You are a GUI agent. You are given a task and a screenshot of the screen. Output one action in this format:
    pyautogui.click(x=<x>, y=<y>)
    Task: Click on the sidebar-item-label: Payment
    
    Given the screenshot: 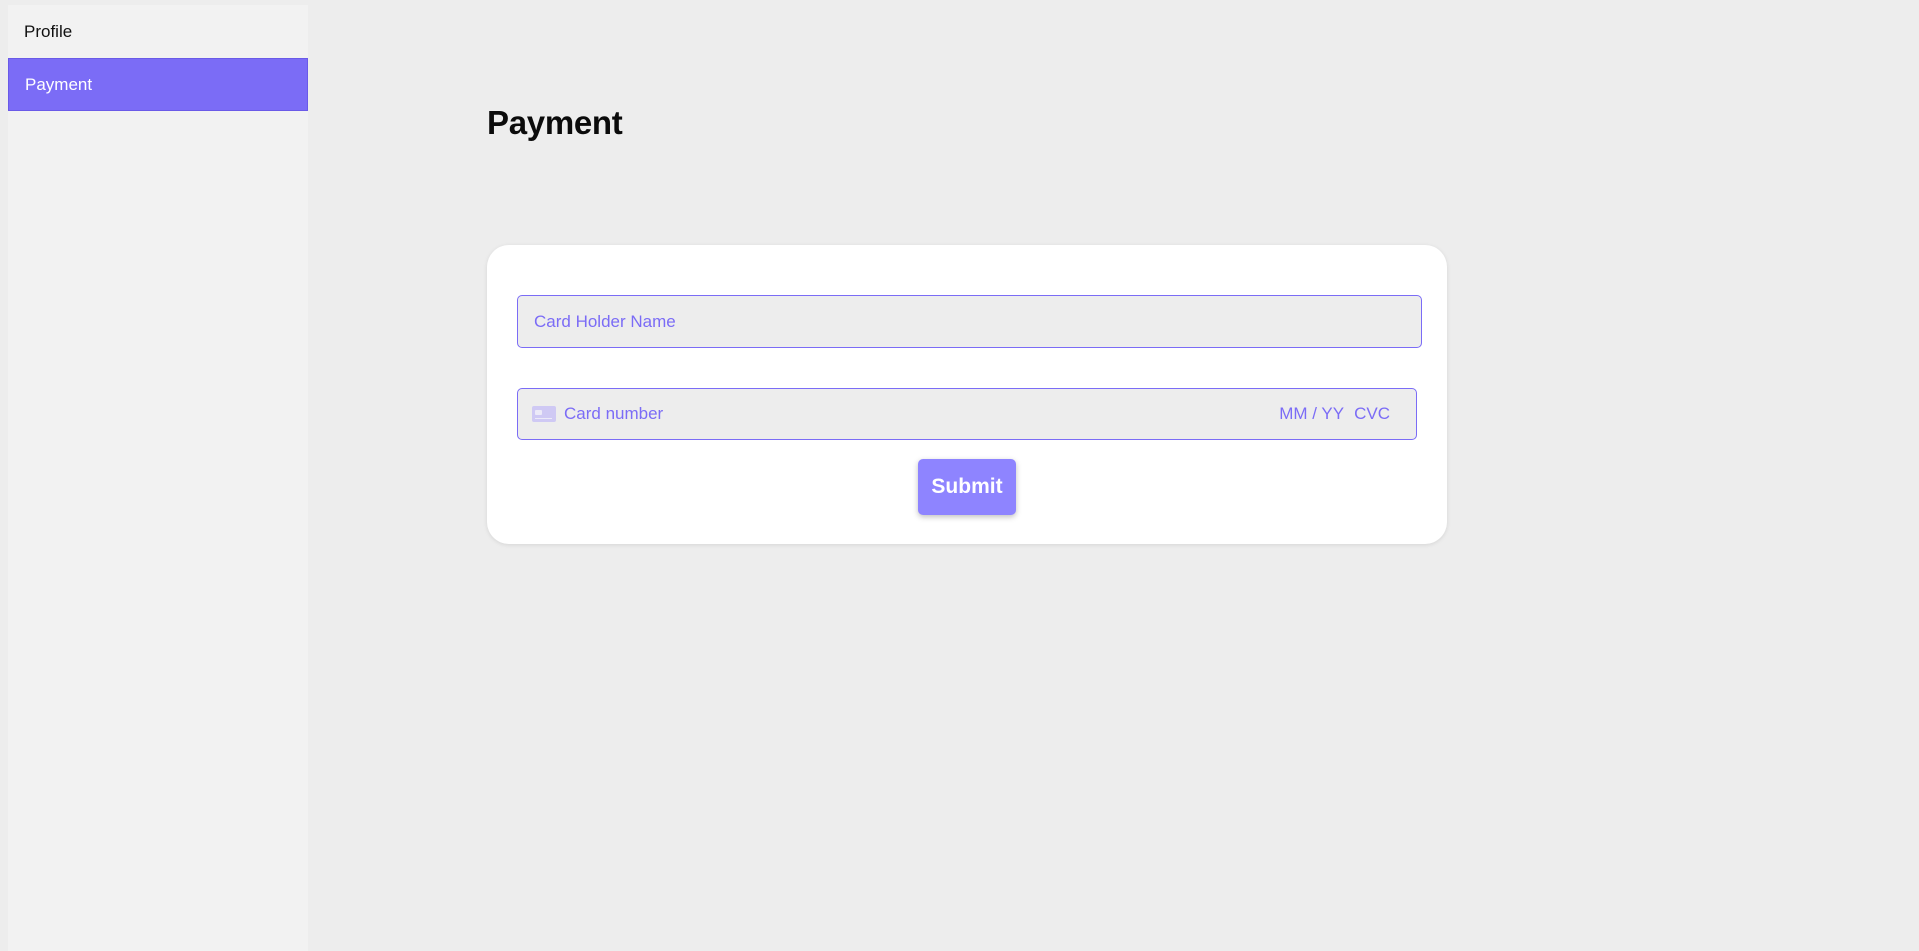 What is the action you would take?
    pyautogui.click(x=59, y=84)
    